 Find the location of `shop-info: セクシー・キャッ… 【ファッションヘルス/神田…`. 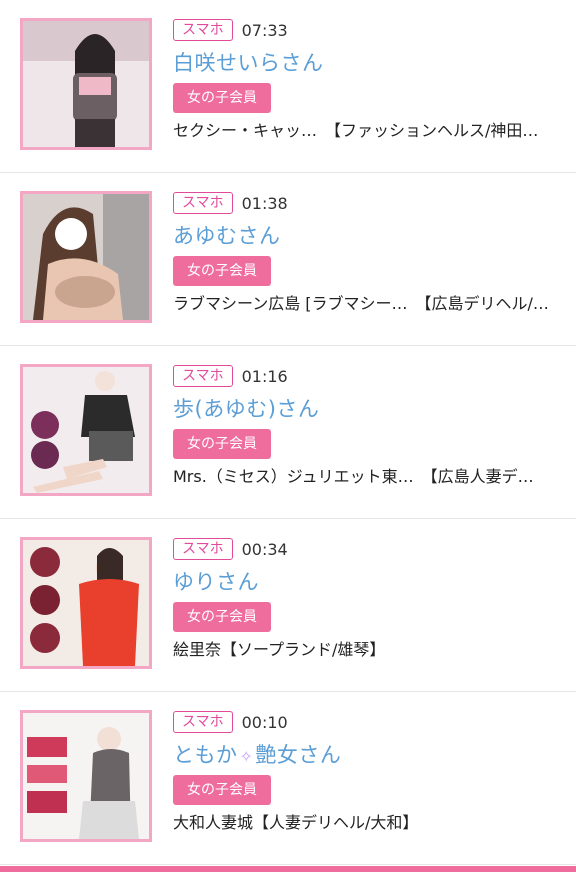

shop-info: セクシー・キャッ… 【ファッションヘルス/神田… is located at coordinates (356, 130).